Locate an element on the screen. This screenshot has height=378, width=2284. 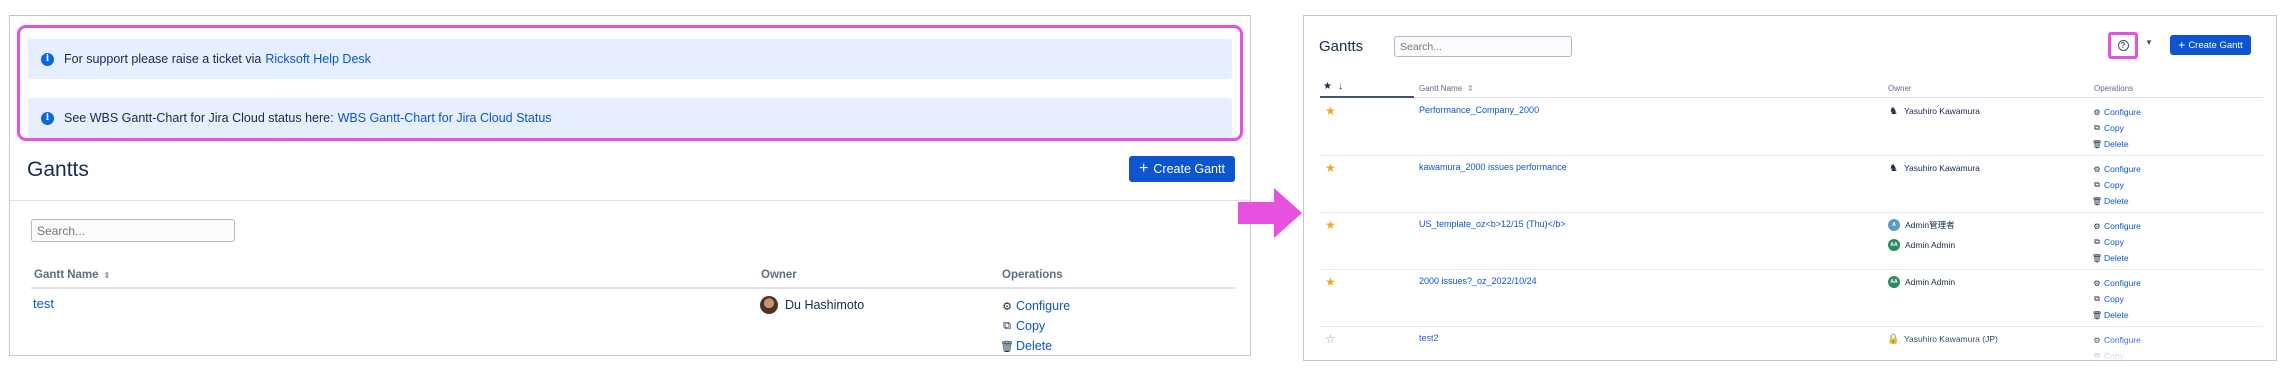
owner-name: Admin Admin is located at coordinates (1930, 282).